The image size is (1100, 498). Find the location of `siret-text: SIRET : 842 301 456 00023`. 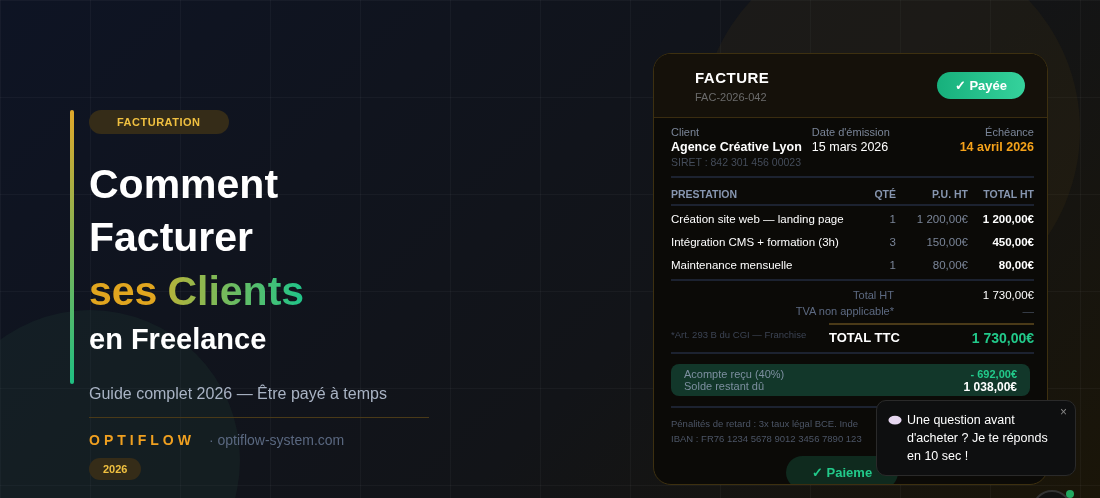

siret-text: SIRET : 842 301 456 00023 is located at coordinates (736, 162).